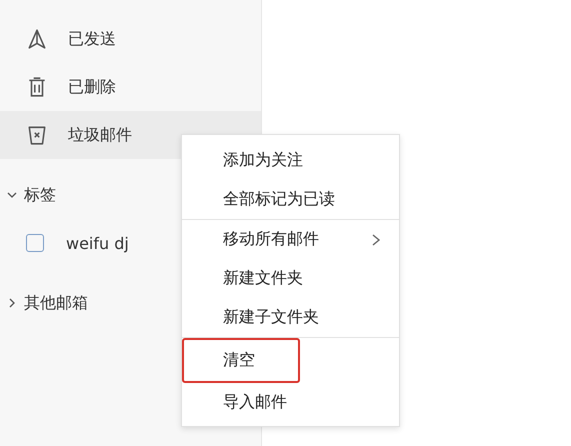 The image size is (571, 446). I want to click on junk-bin-icon, so click(37, 135).